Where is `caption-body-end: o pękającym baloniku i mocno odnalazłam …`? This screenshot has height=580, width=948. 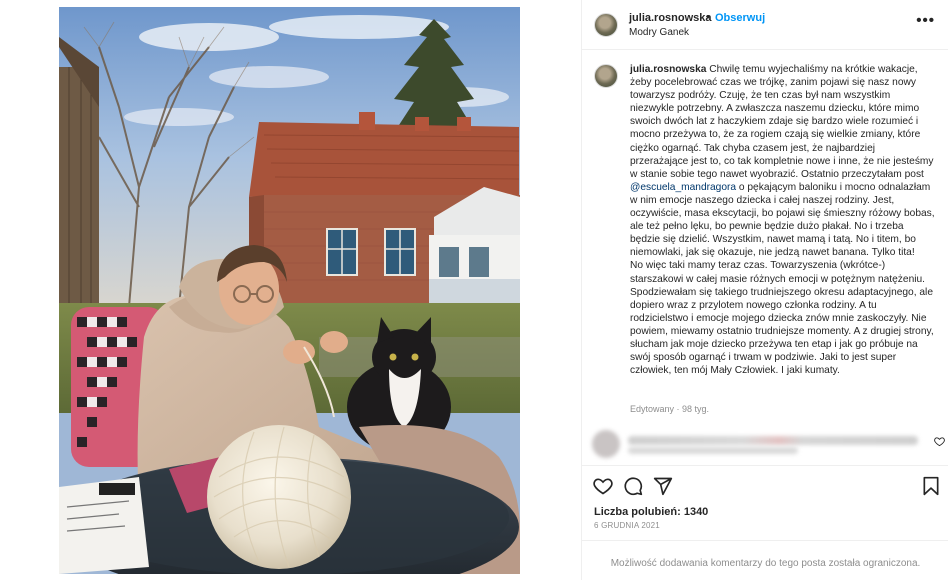 caption-body-end: o pękającym baloniku i mocno odnalazłam … is located at coordinates (784, 220).